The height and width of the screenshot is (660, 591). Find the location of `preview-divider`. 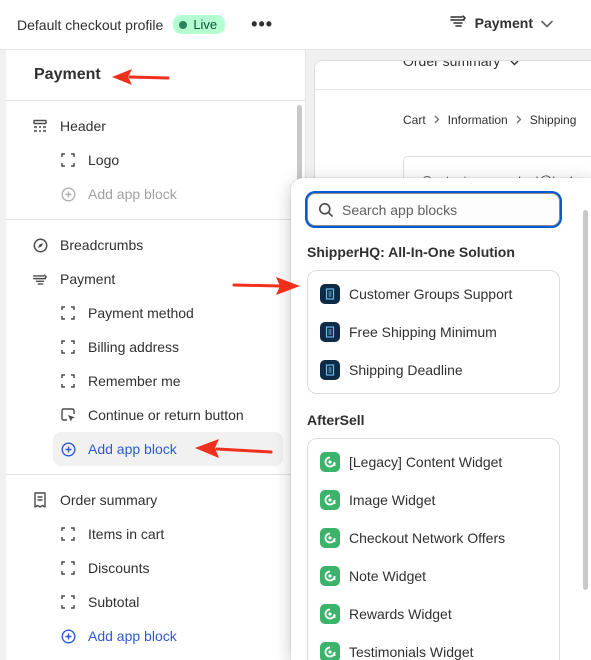

preview-divider is located at coordinates (453, 89).